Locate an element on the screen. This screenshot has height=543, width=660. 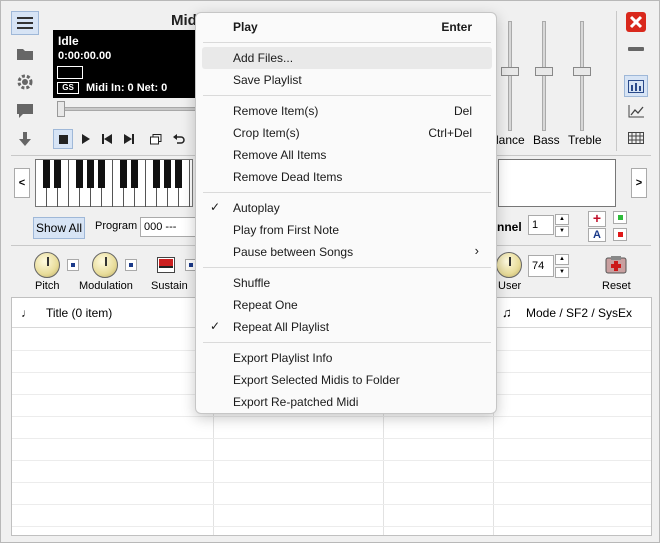
balance-thumb is located at coordinates (510, 71).